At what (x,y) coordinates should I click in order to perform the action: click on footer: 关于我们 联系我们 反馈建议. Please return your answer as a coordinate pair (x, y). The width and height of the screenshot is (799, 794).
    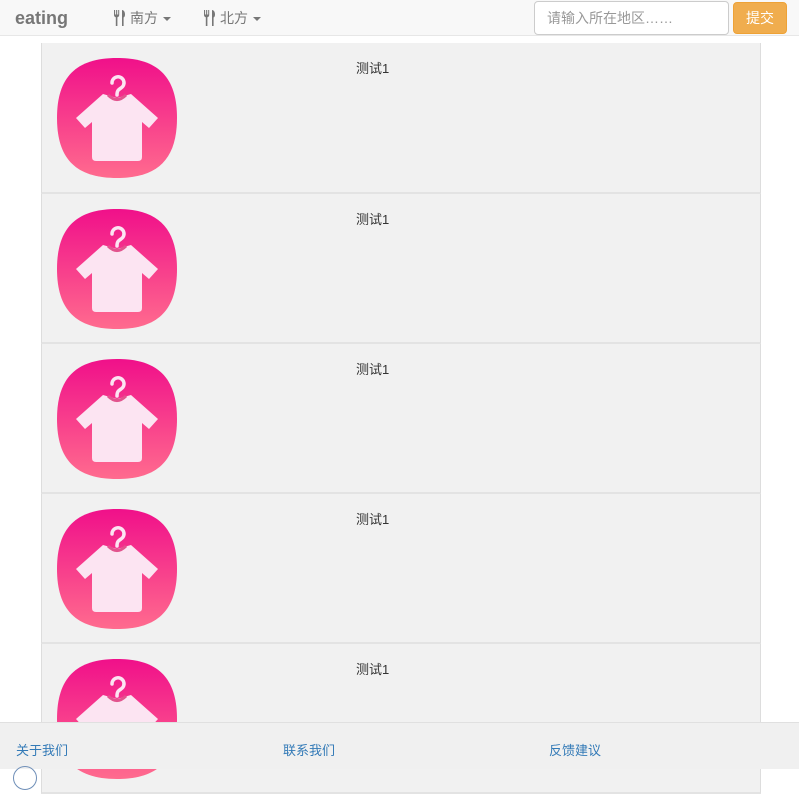
    Looking at the image, I should click on (399, 756).